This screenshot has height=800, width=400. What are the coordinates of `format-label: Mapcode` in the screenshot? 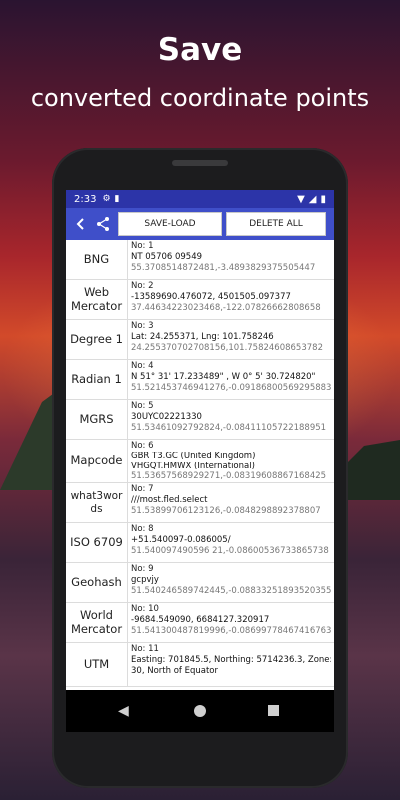 It's located at (97, 461).